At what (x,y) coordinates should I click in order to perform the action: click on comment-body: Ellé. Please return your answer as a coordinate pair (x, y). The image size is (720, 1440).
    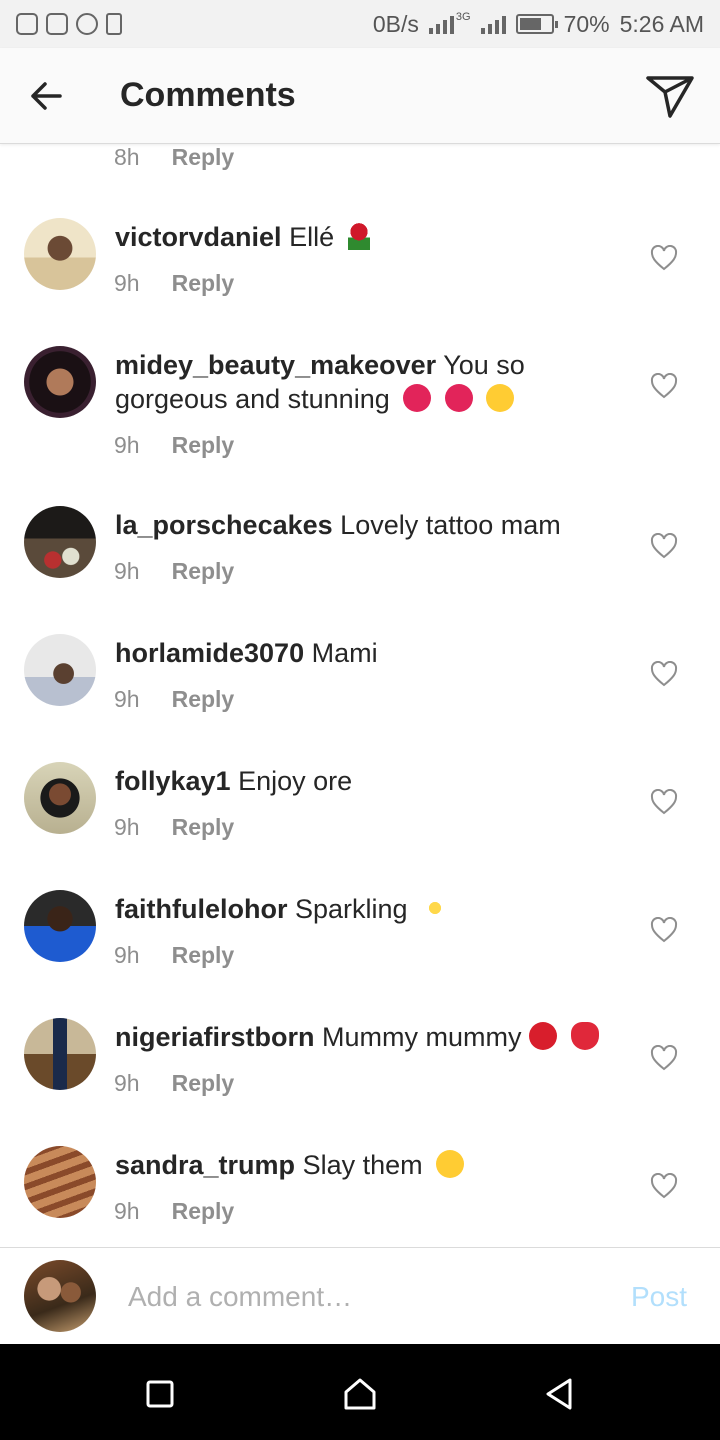
    Looking at the image, I should click on (312, 237).